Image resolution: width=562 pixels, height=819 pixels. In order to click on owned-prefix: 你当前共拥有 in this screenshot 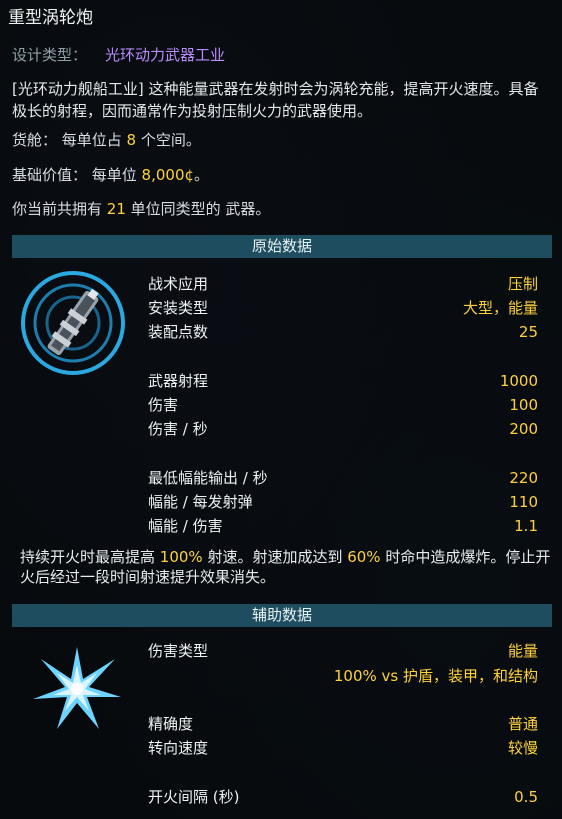, I will do `click(59, 209)`.